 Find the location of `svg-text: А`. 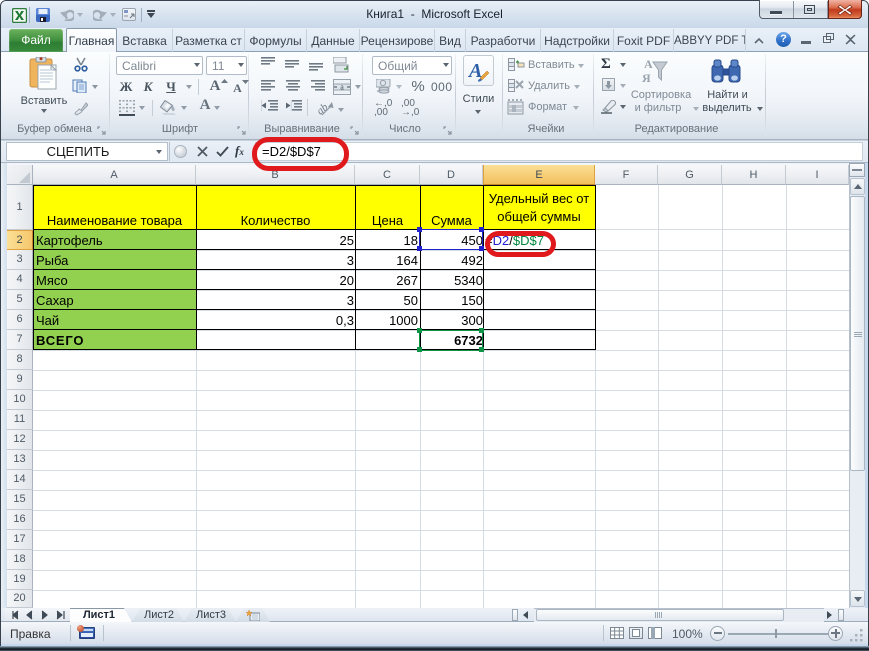

svg-text: А is located at coordinates (648, 64).